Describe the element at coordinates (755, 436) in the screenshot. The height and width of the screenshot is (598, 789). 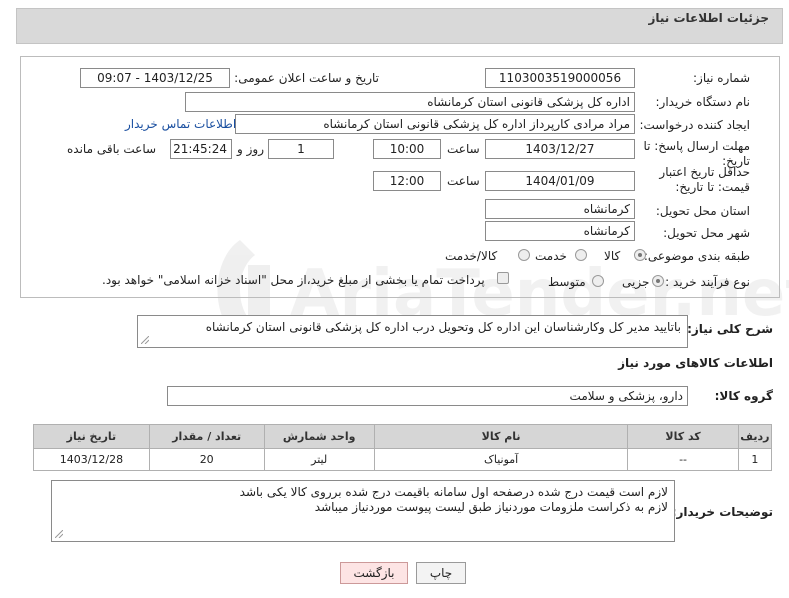
I see `col-row-header: ردیف` at that location.